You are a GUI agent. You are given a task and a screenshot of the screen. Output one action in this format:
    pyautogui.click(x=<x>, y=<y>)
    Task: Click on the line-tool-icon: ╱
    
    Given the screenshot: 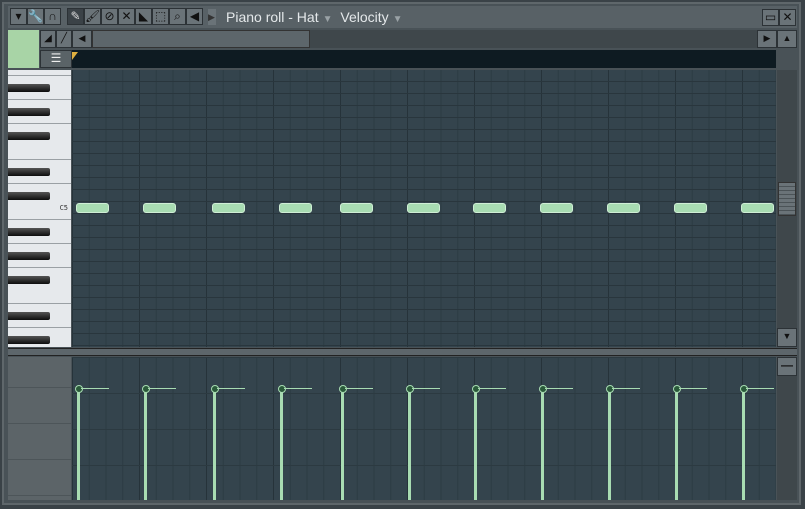 What is the action you would take?
    pyautogui.click(x=64, y=39)
    